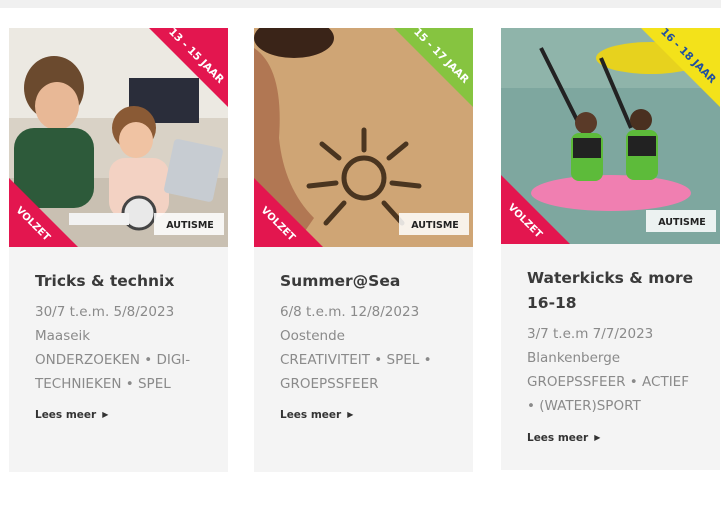 The width and height of the screenshot is (721, 529). What do you see at coordinates (118, 137) in the screenshot?
I see `camp-photo: 13 - 15 JAAR VOLZET AUTISME` at bounding box center [118, 137].